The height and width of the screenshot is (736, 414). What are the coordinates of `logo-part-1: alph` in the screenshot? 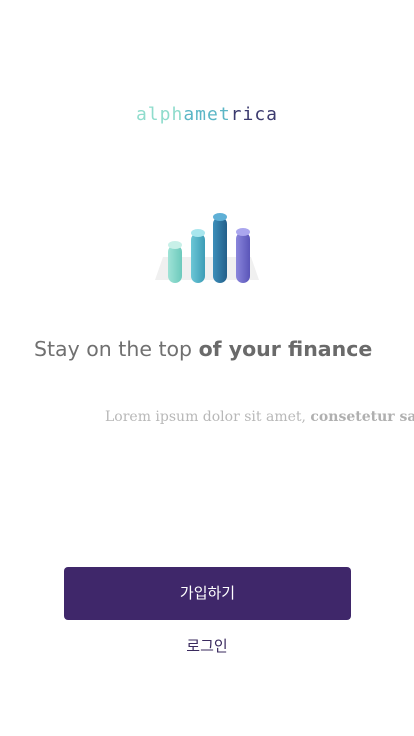 It's located at (159, 114).